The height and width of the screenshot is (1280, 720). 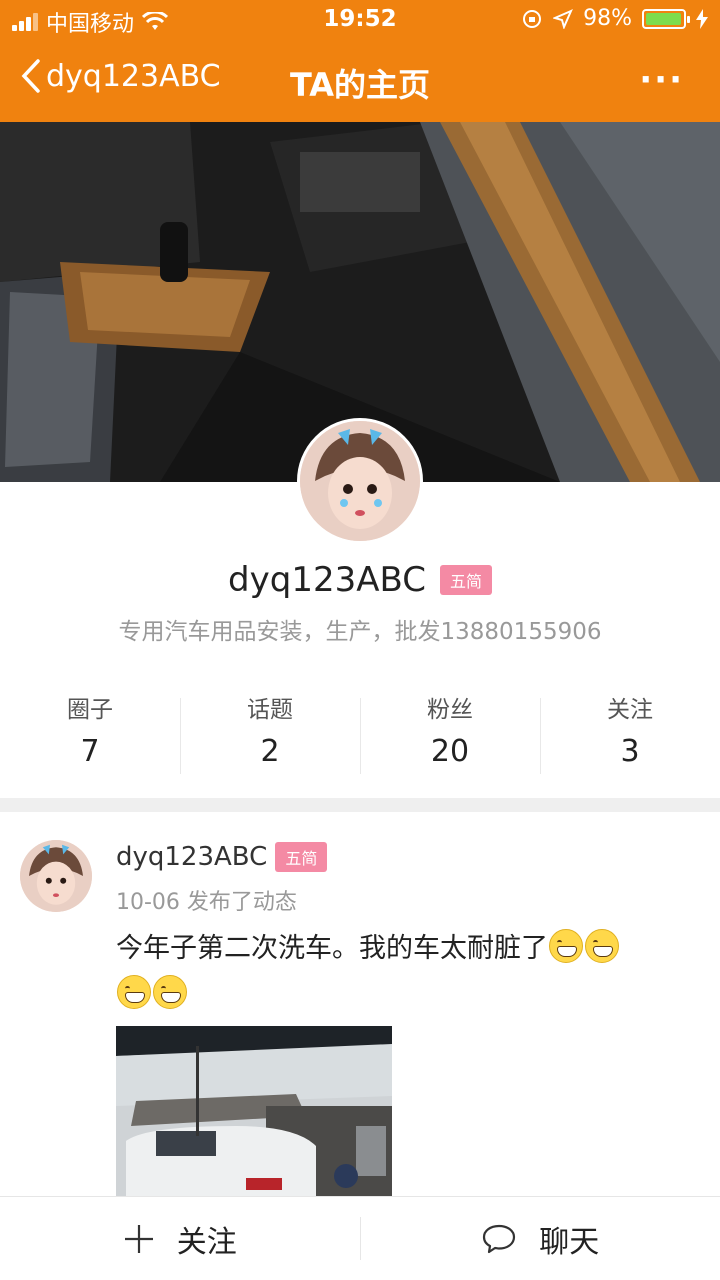 I want to click on status-bar: 中国移动 19:52 98%, so click(x=360, y=20).